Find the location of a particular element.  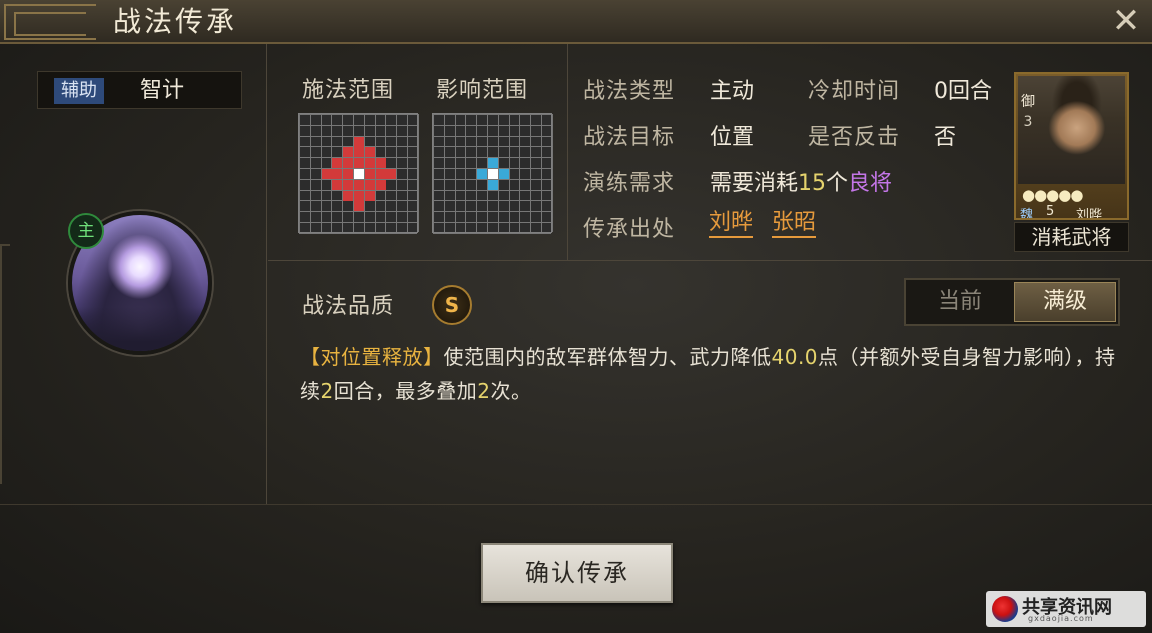

close-icon: ✕ is located at coordinates (1126, 22).